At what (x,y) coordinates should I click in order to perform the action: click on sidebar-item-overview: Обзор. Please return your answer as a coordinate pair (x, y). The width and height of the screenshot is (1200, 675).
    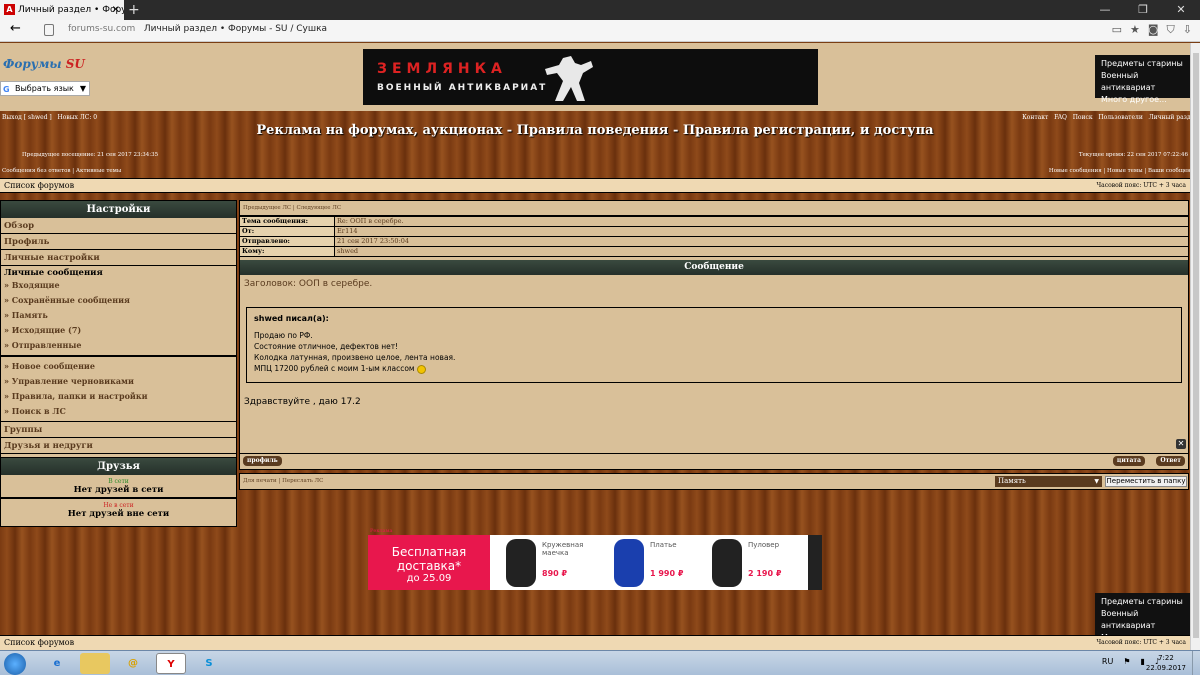
    Looking at the image, I should click on (118, 226).